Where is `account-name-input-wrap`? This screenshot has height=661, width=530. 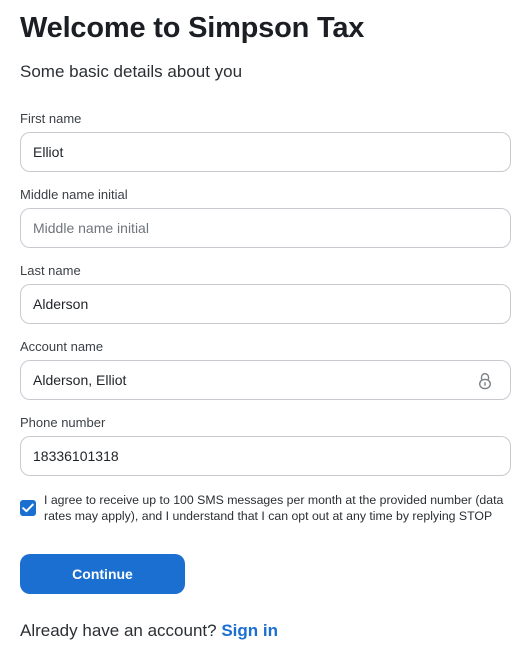 account-name-input-wrap is located at coordinates (265, 380).